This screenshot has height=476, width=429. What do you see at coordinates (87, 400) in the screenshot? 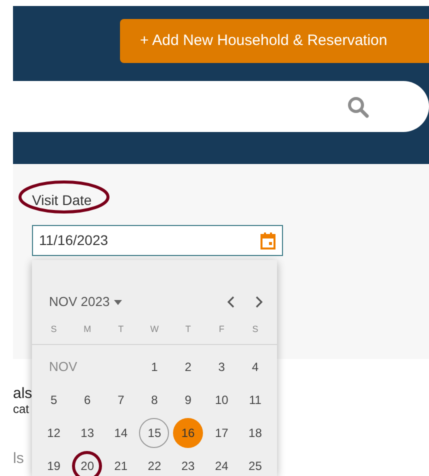
I see `calendar-day: 6` at bounding box center [87, 400].